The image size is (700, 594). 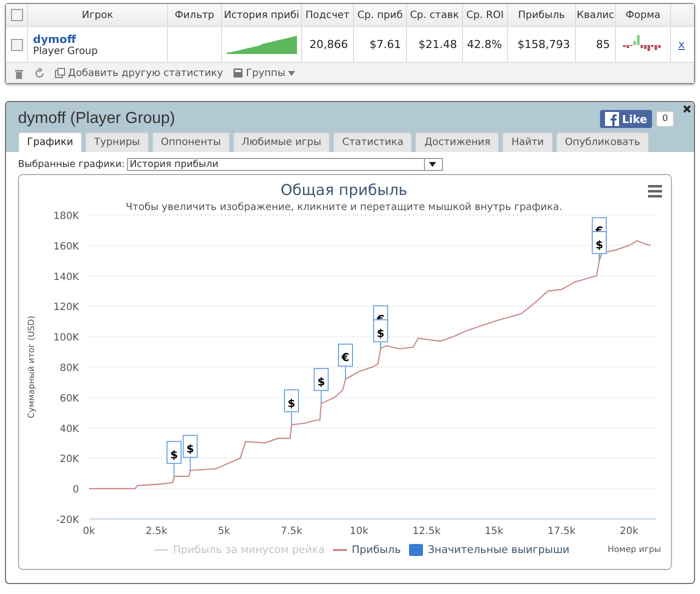 What do you see at coordinates (75, 490) in the screenshot?
I see `y-tick-label: 0` at bounding box center [75, 490].